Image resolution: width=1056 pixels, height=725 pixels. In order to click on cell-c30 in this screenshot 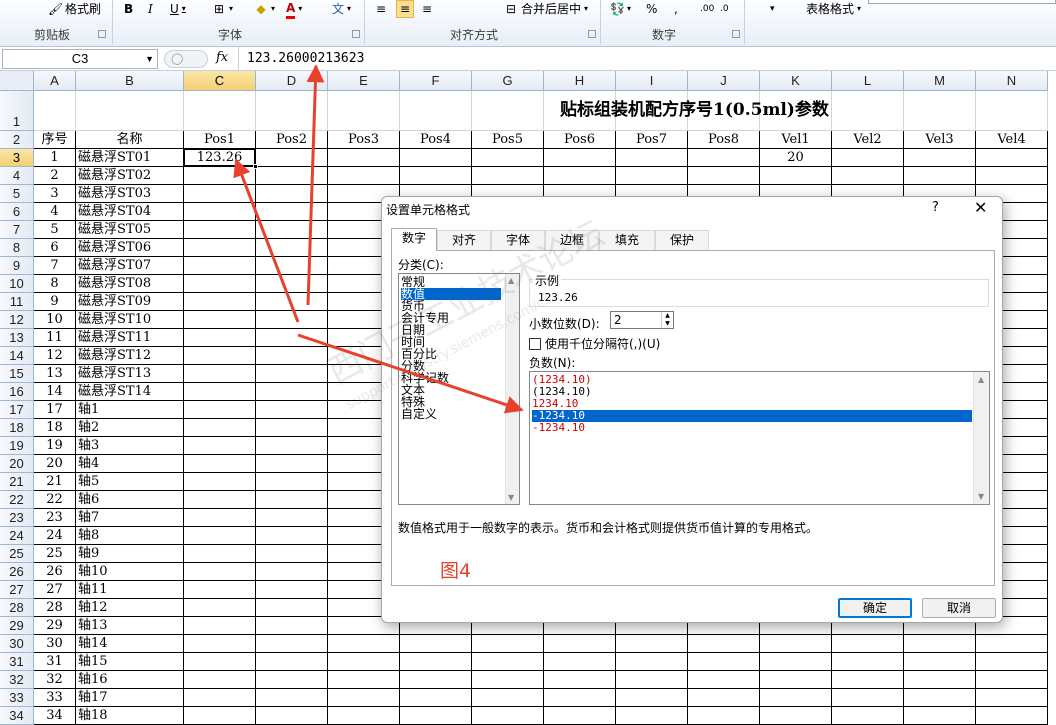, I will do `click(220, 644)`.